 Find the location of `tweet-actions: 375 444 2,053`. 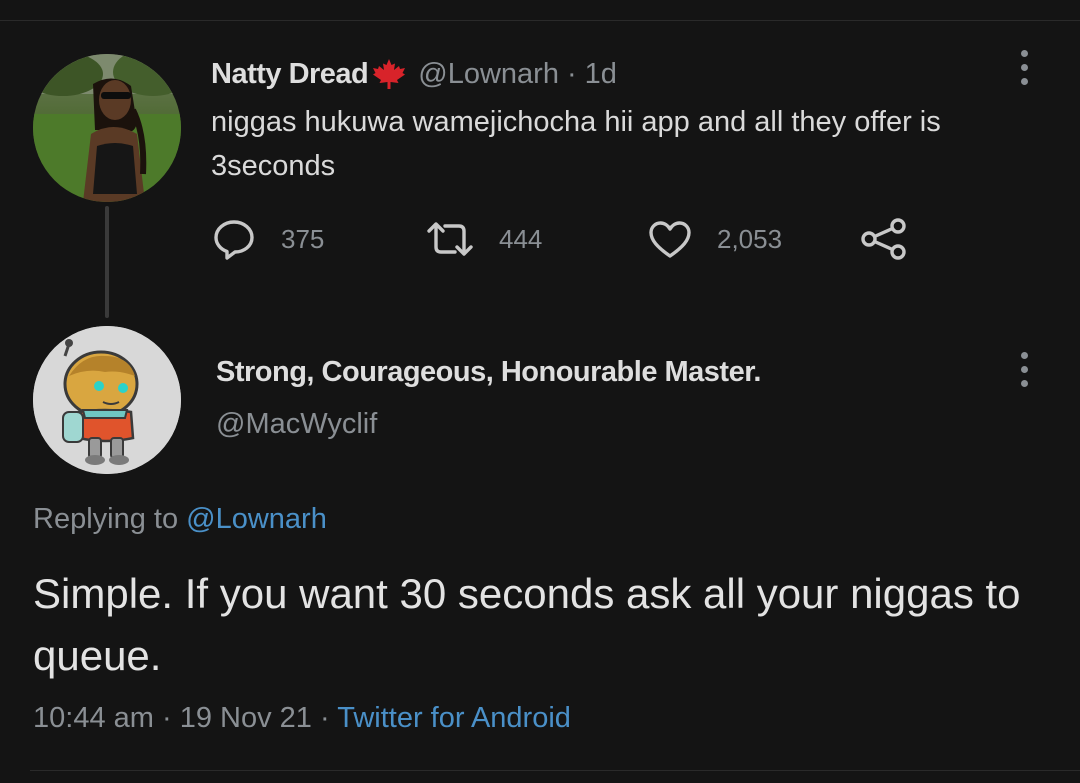

tweet-actions: 375 444 2,053 is located at coordinates (571, 239).